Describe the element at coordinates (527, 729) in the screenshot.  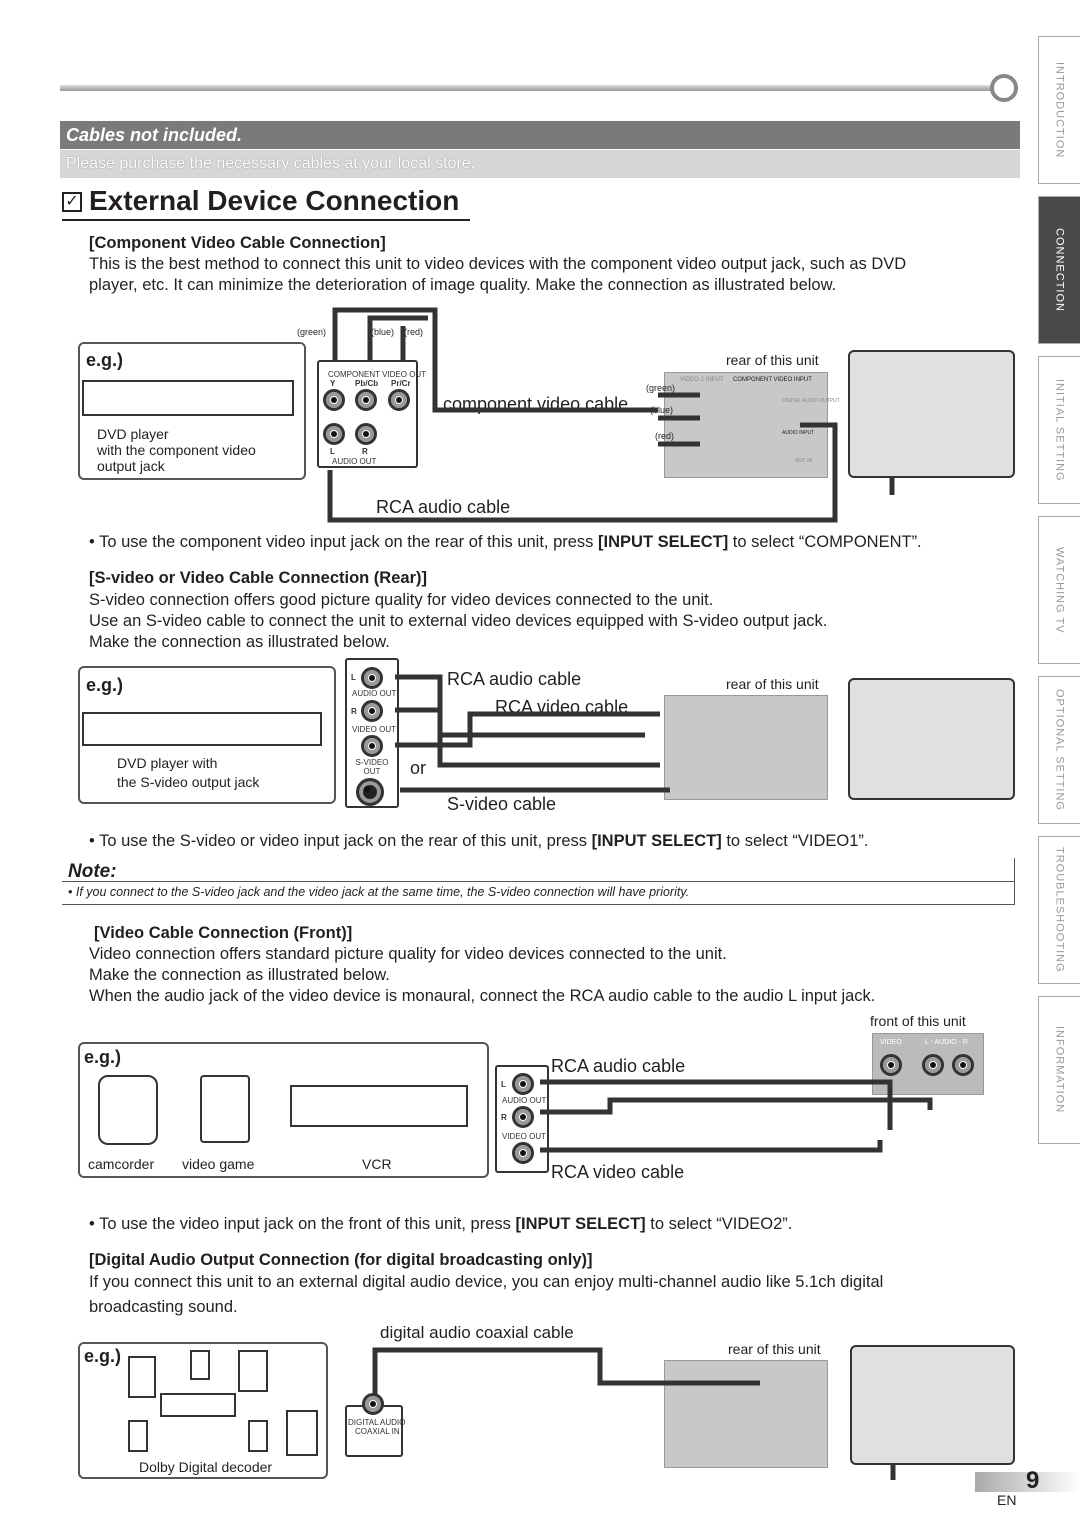
I see `rca-video-cable` at that location.